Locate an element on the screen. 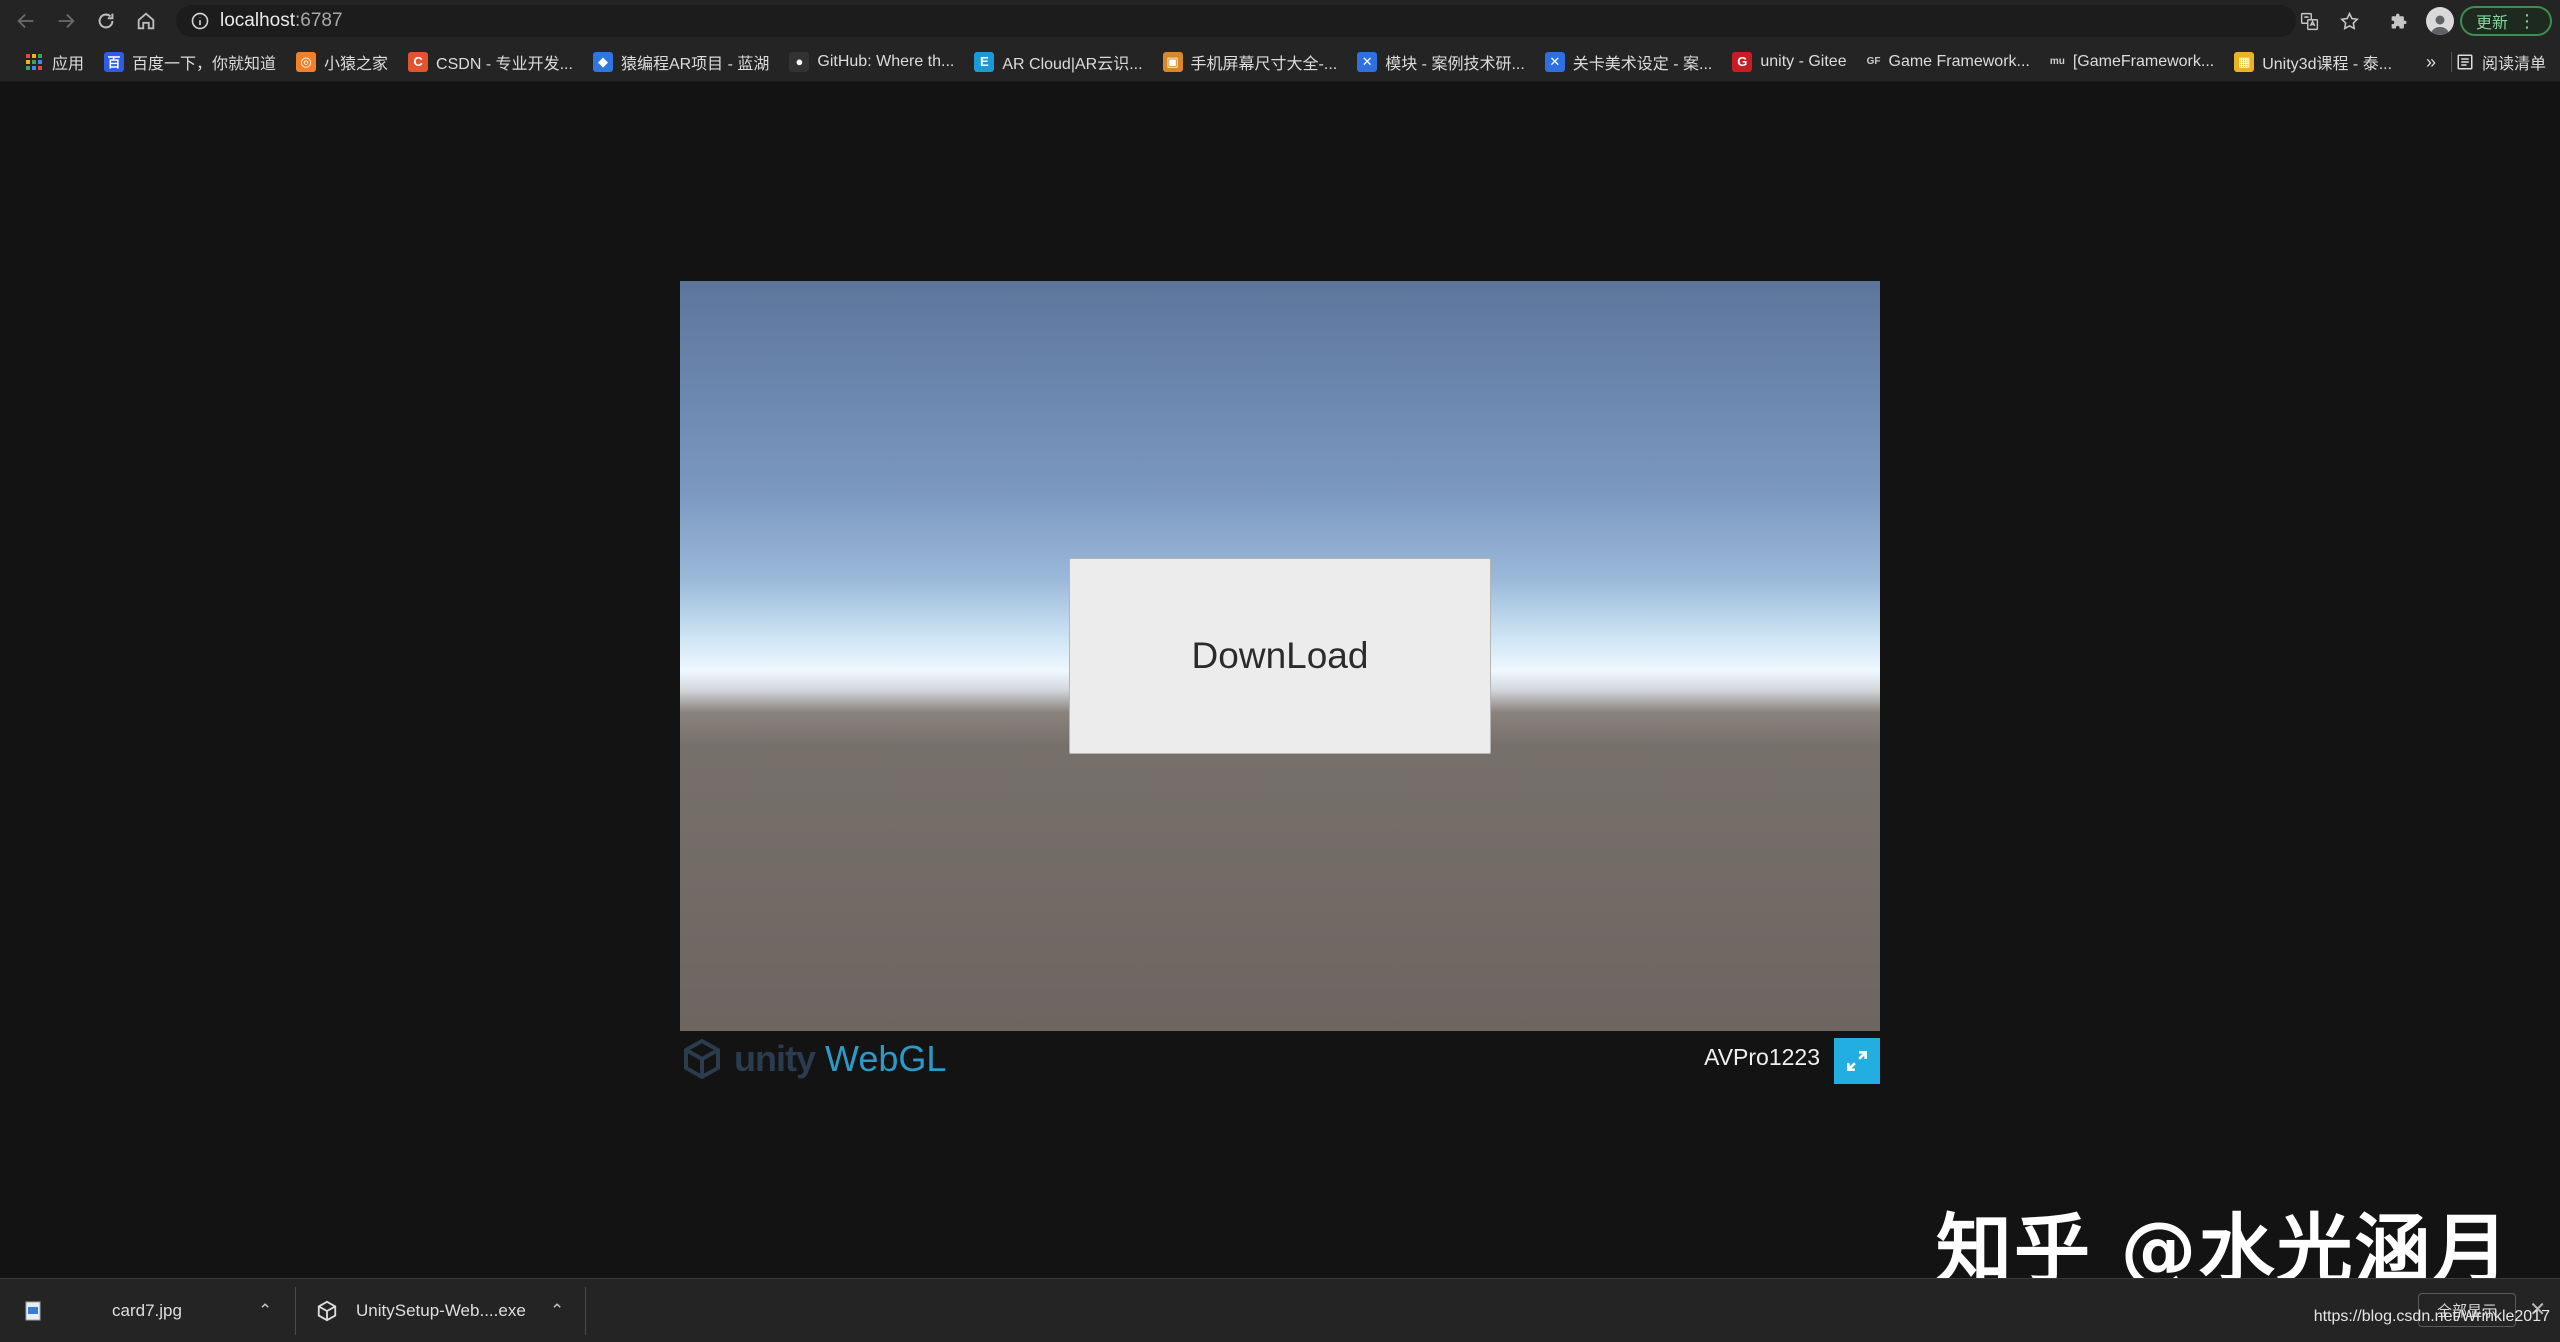  update-button: 更新 ⋮ is located at coordinates (2505, 21).